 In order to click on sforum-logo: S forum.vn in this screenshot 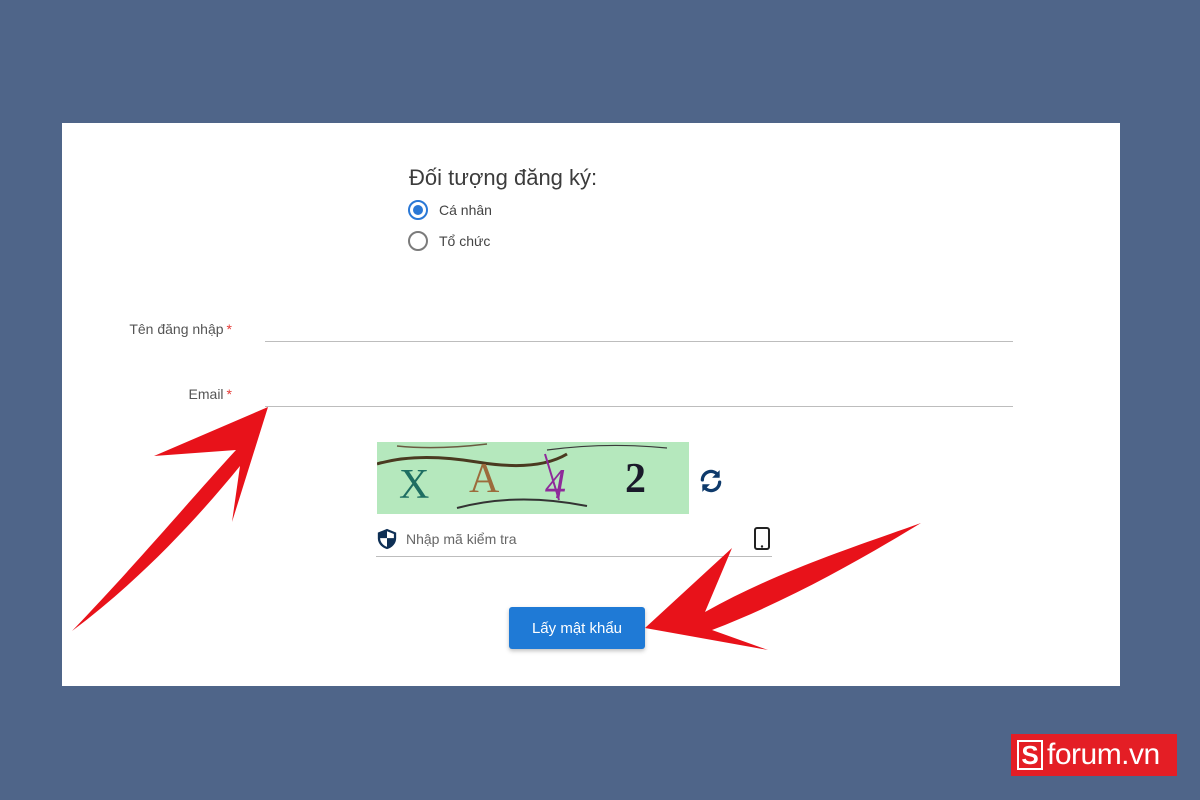, I will do `click(1094, 755)`.